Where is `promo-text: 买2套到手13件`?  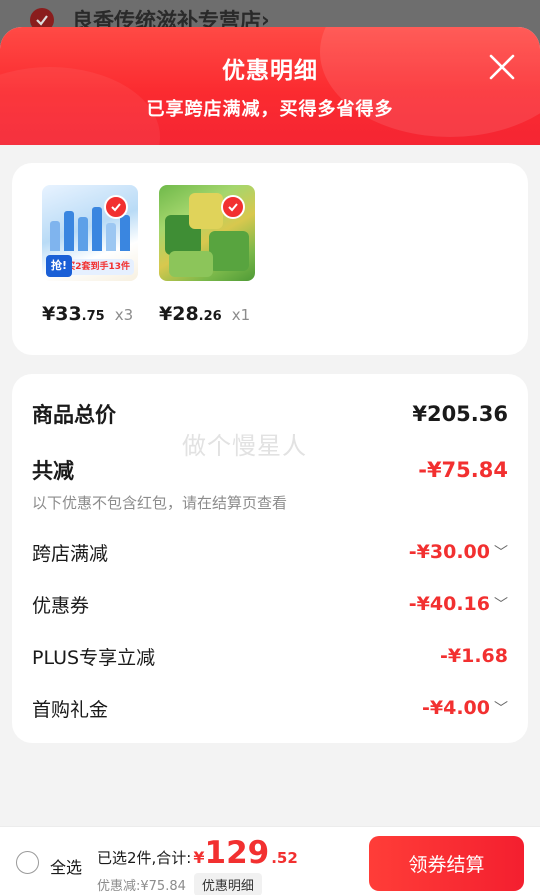
promo-text: 买2套到手13件 is located at coordinates (98, 267).